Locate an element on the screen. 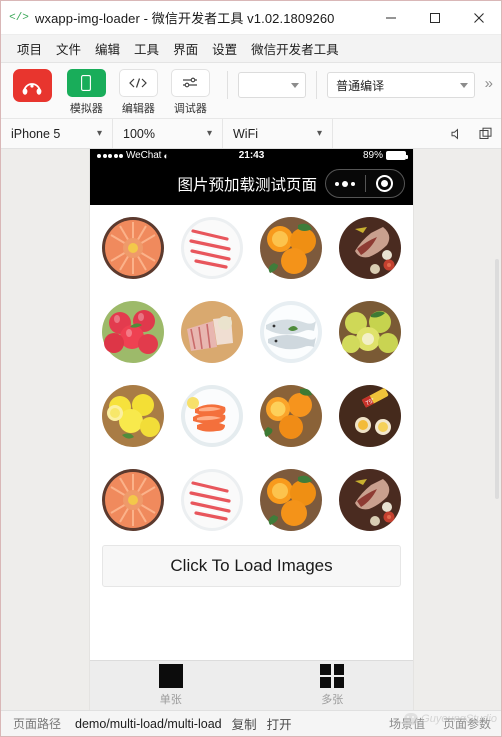  toolbar: 模拟器 编辑器 调试器 普通编译 » is located at coordinates (251, 91).